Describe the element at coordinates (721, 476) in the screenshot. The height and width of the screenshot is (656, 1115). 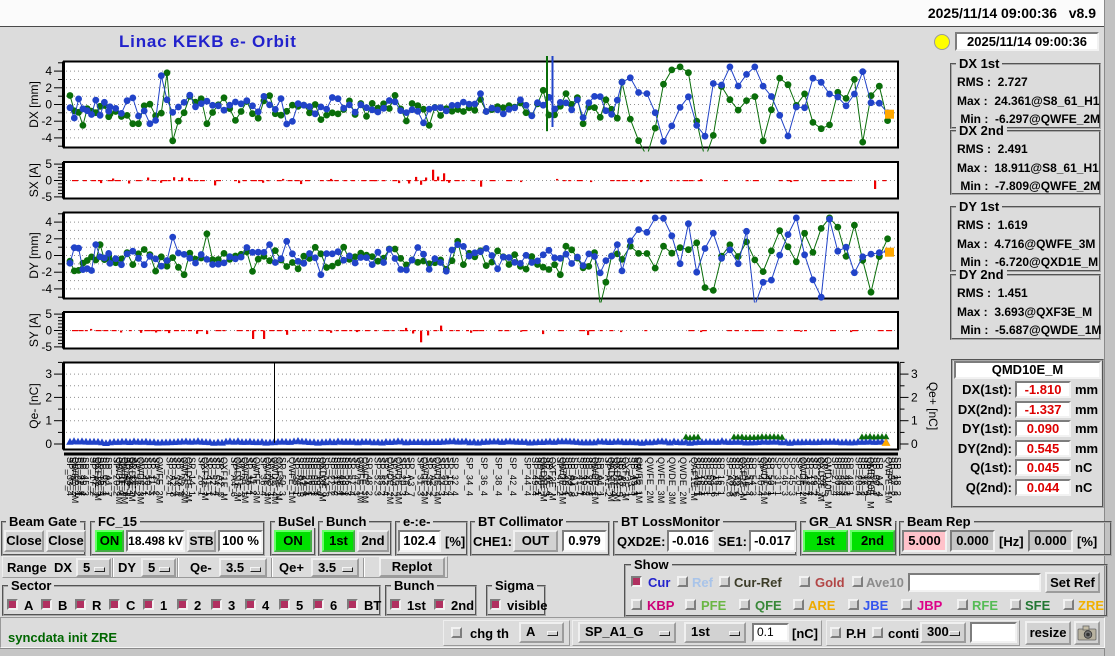
I see `svg-text: SP_16_1` at that location.